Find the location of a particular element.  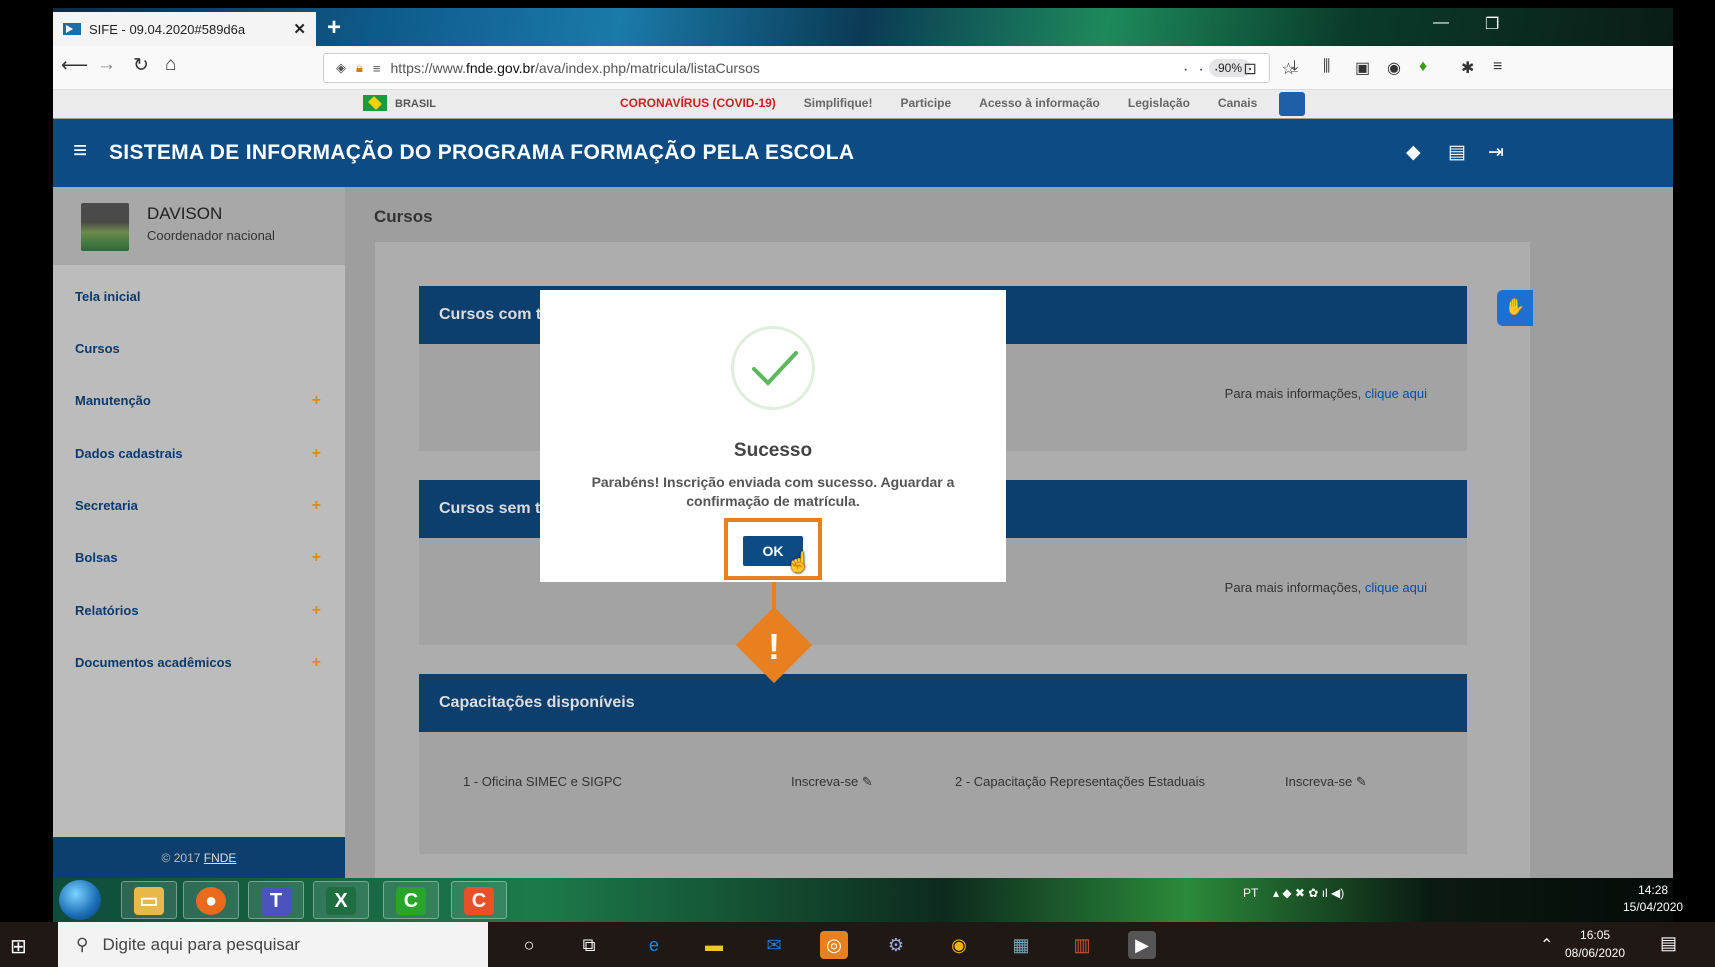

tray-icons: ▴ ◆ ✖ ✿ ıl ◀) is located at coordinates (1308, 893).